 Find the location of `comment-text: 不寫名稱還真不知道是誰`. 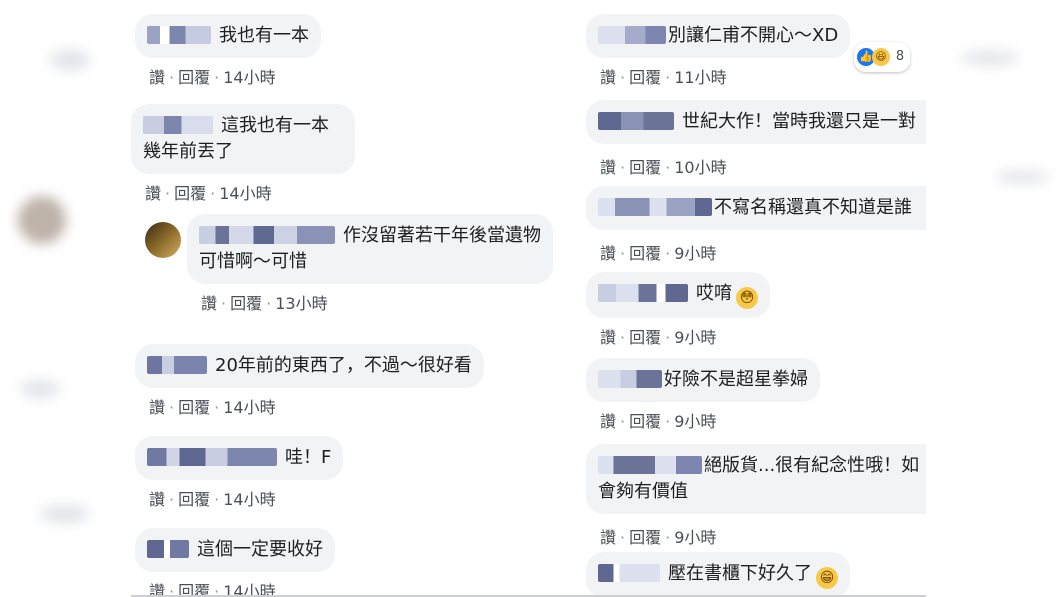

comment-text: 不寫名稱還真不知道是誰 is located at coordinates (813, 207).